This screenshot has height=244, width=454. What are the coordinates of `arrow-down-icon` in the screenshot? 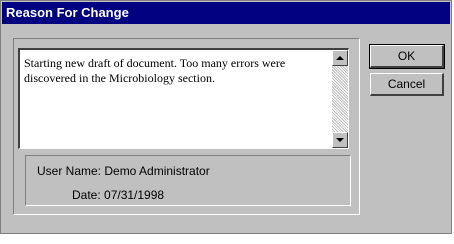 It's located at (340, 140).